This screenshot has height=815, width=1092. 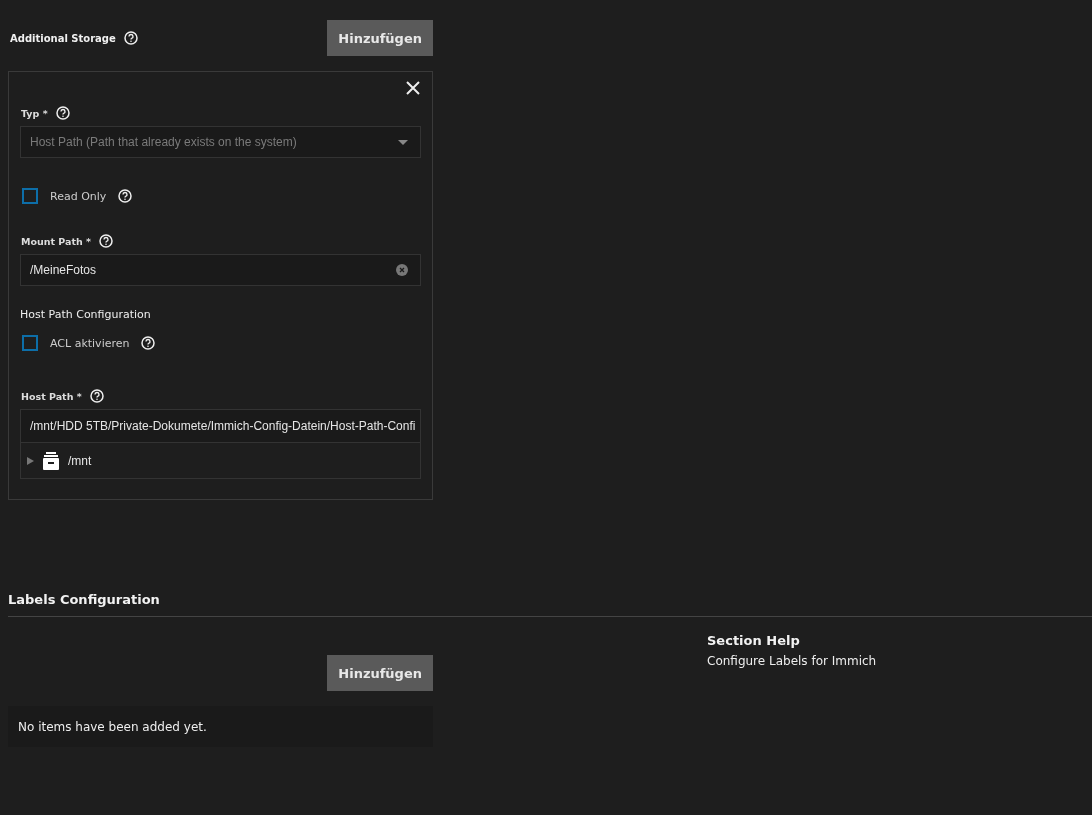 What do you see at coordinates (86, 314) in the screenshot?
I see `subsection-title: Host Path Configuration` at bounding box center [86, 314].